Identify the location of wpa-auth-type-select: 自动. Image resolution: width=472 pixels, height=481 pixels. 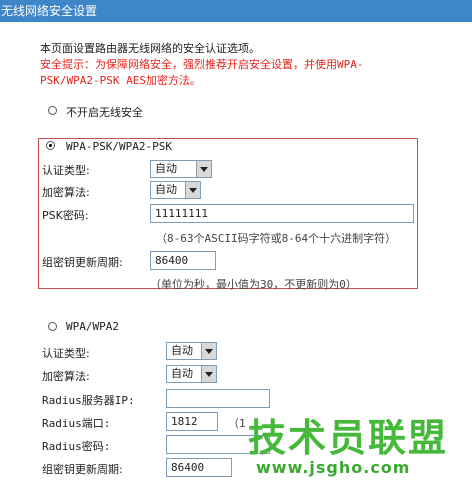
(191, 351).